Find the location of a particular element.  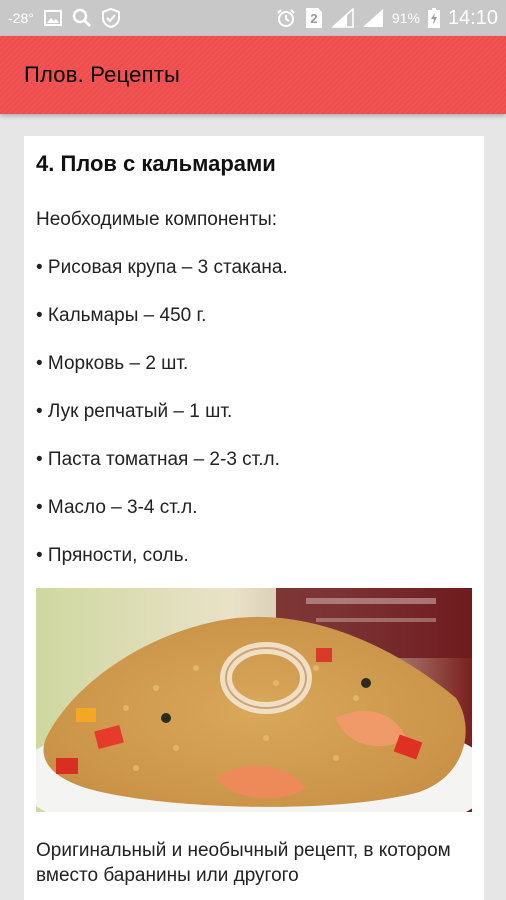

ingredient-item: • Масло – 3-4 ст.л. is located at coordinates (117, 507).